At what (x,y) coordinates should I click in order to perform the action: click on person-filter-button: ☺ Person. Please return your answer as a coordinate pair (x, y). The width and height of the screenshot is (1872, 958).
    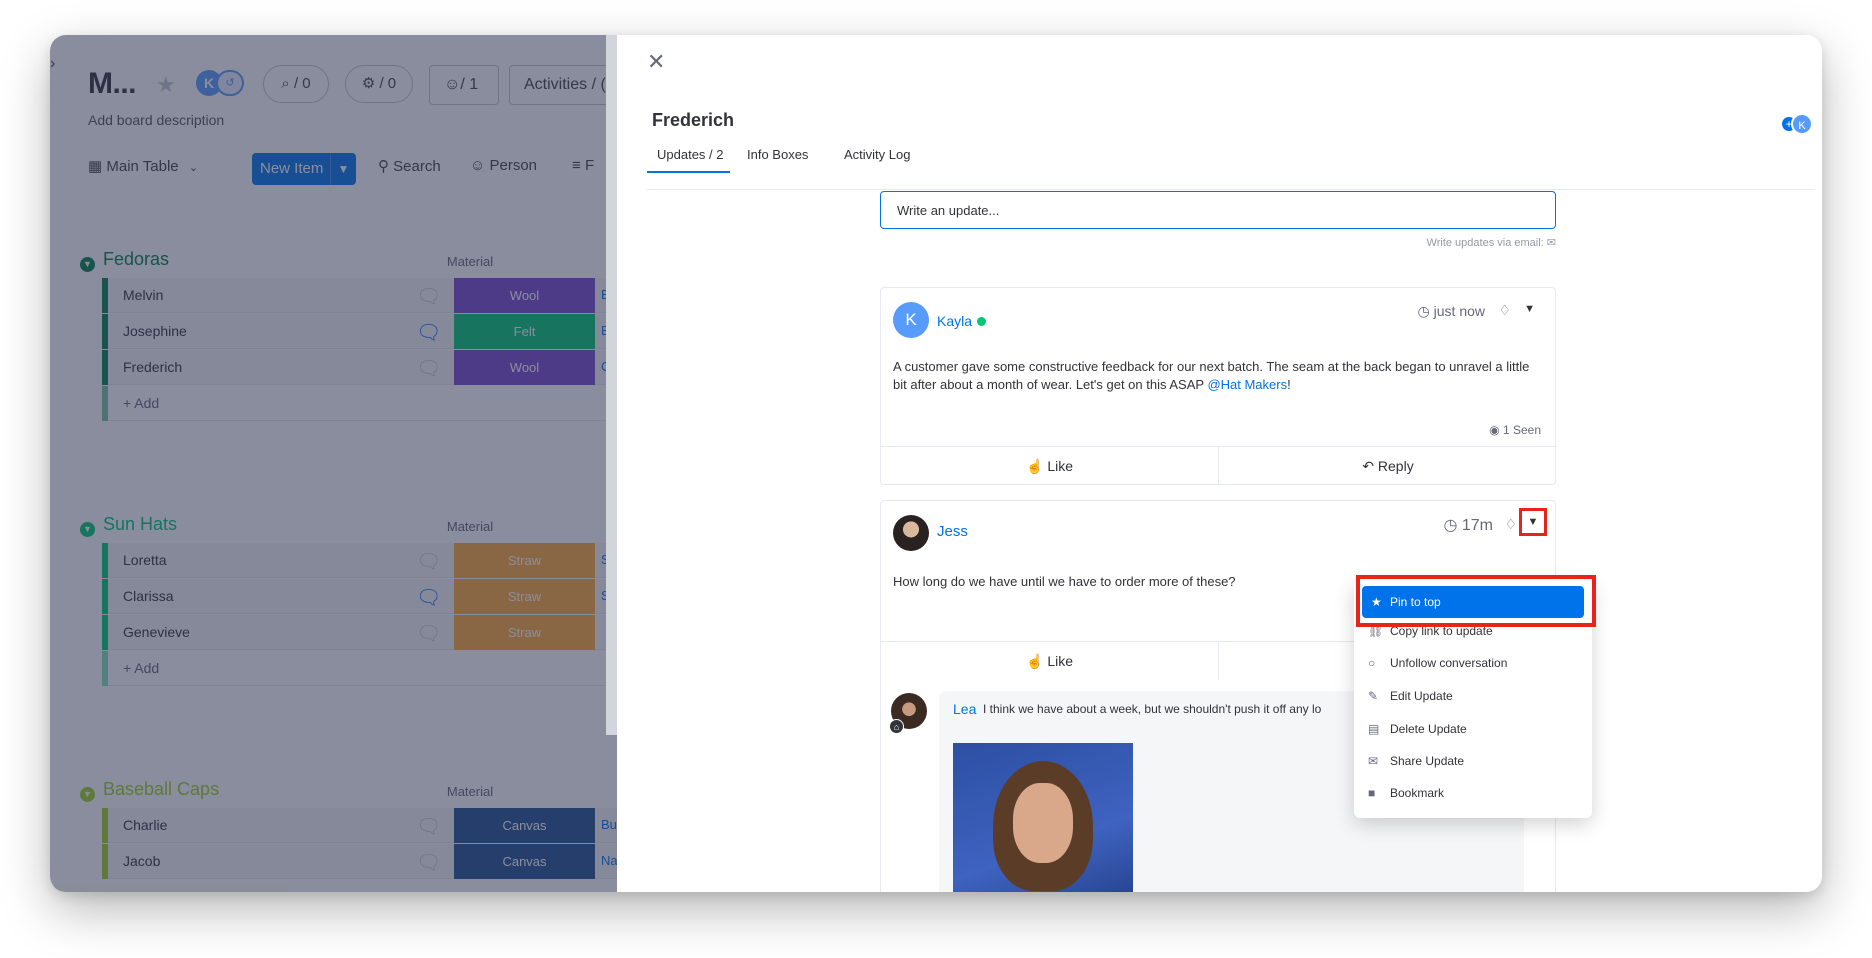
    Looking at the image, I should click on (503, 165).